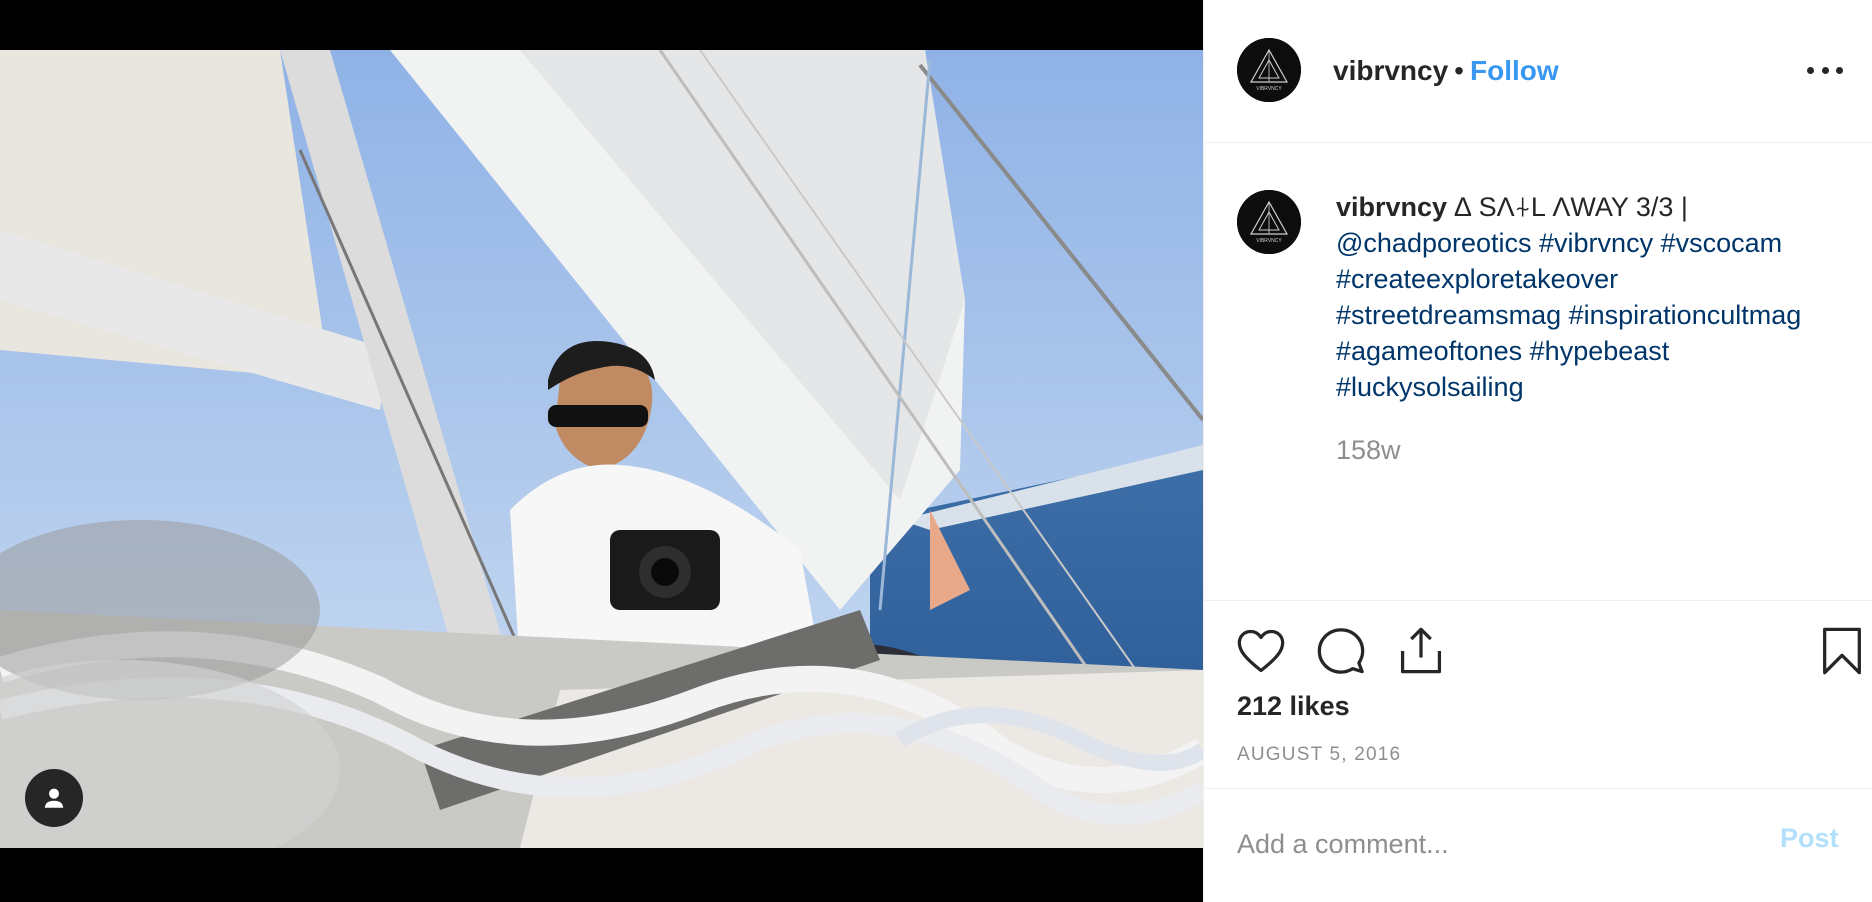 The width and height of the screenshot is (1872, 902). Describe the element at coordinates (1596, 243) in the screenshot. I see `hashtag-link: #vibrvncy` at that location.